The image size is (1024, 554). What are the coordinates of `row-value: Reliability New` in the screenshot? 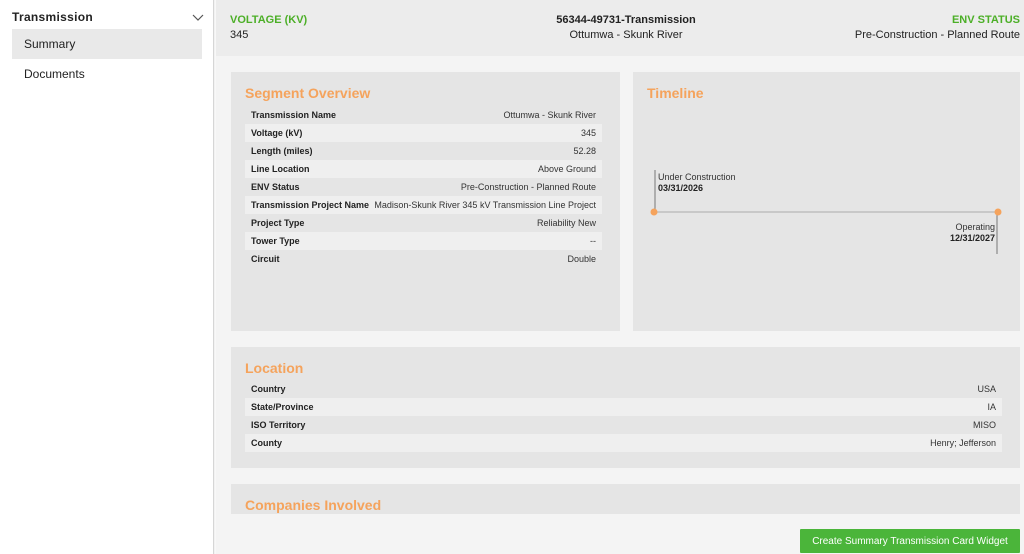 It's located at (566, 223).